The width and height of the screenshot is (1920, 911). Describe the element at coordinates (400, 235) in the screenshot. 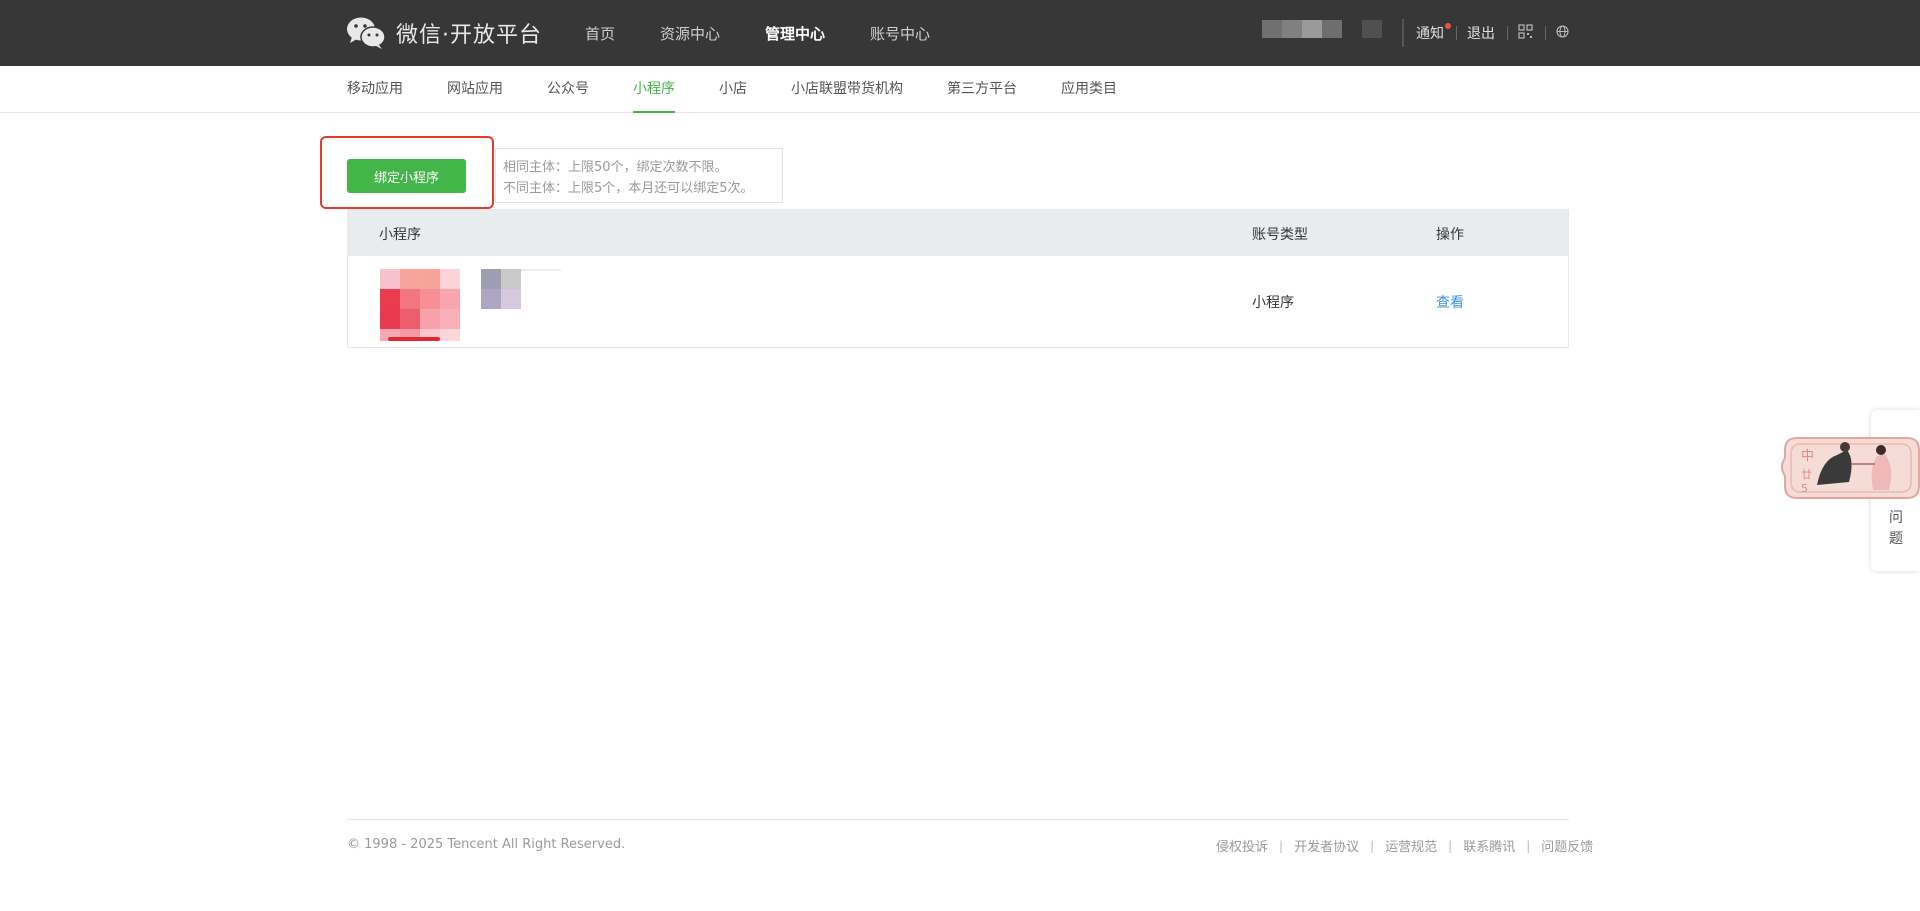

I see `column-mini-program: 小程序` at that location.